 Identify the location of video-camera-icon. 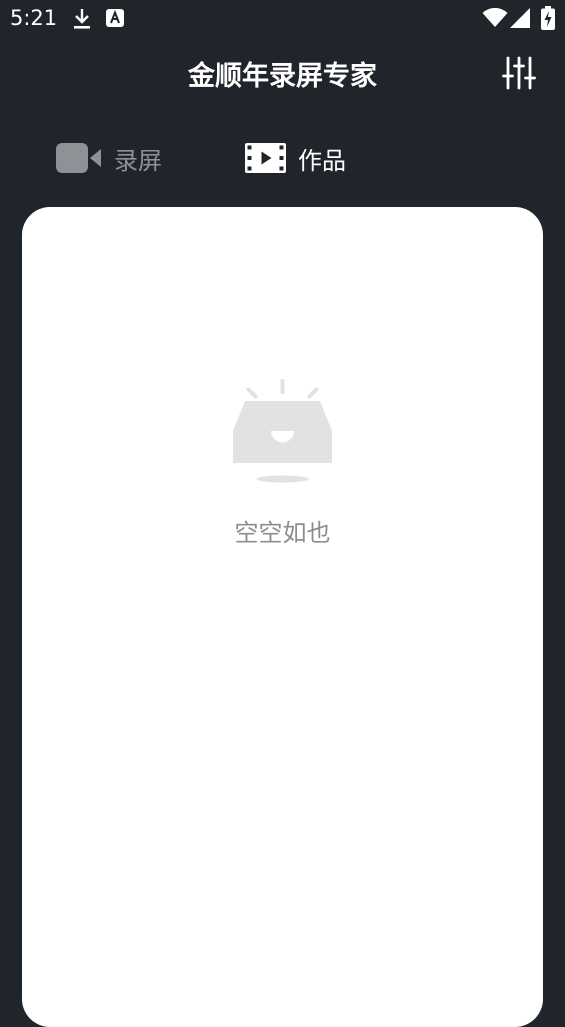
(78, 158).